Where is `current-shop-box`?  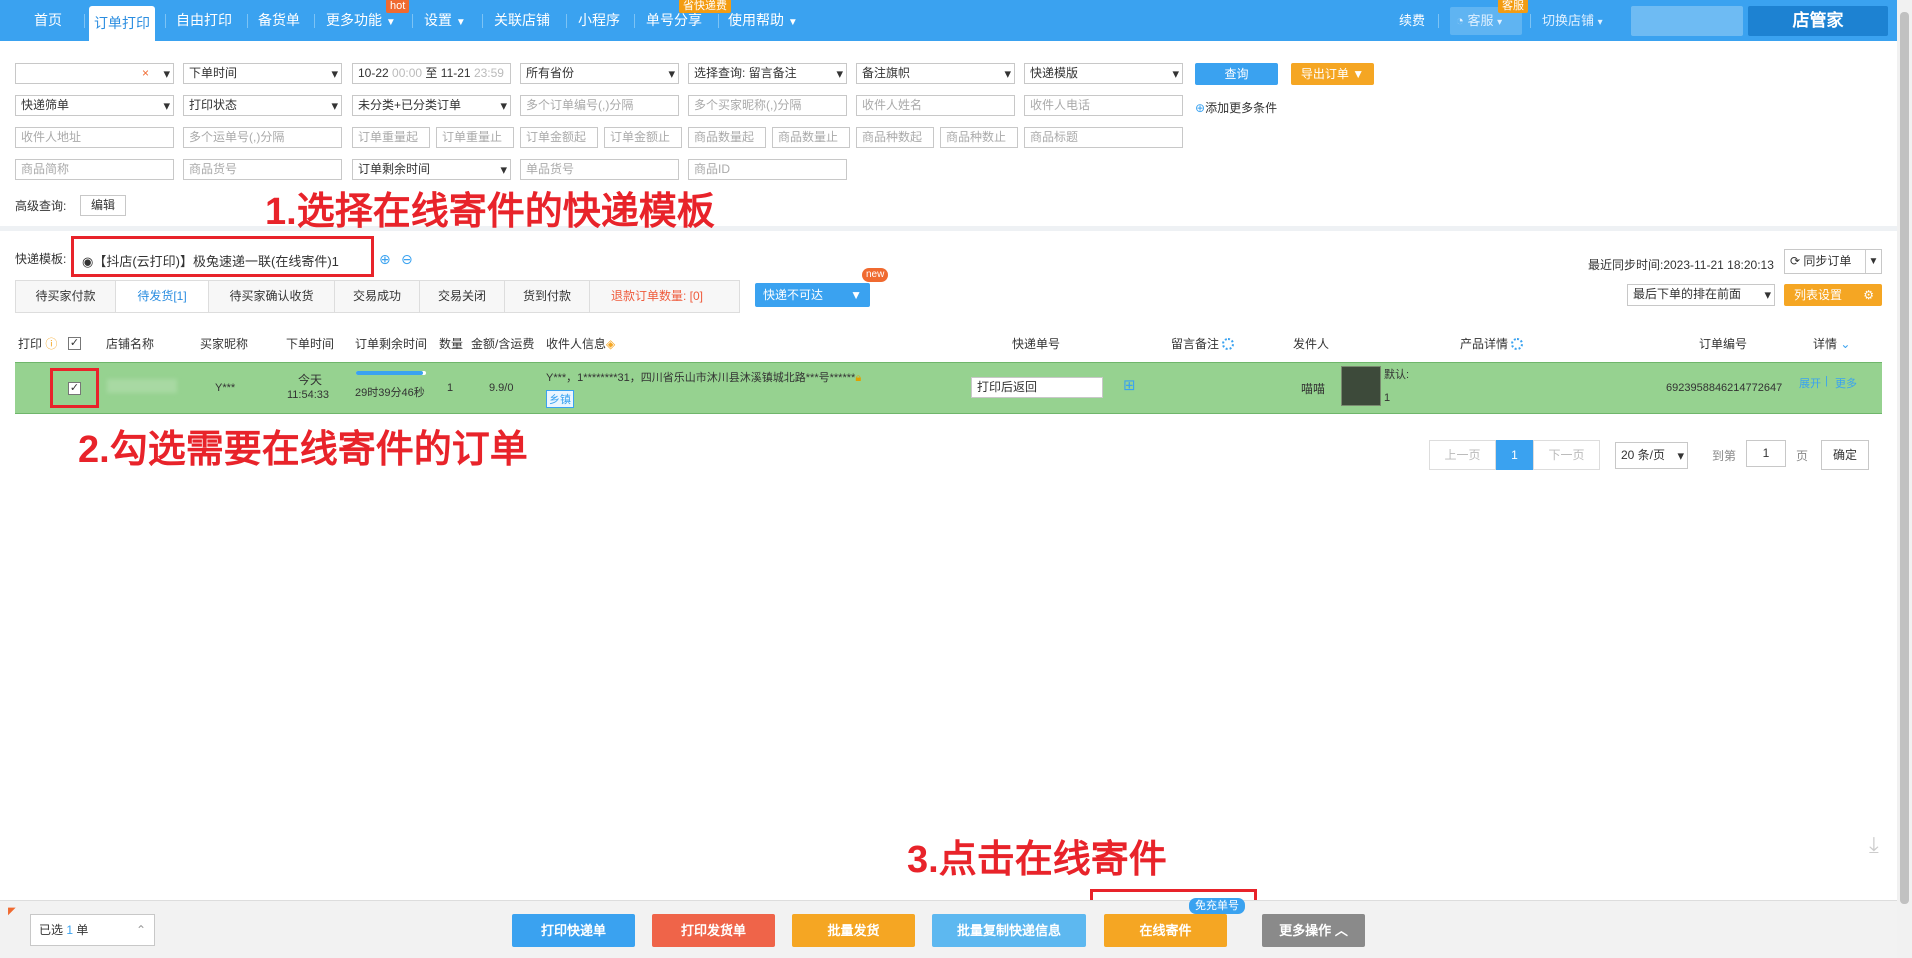
current-shop-box is located at coordinates (1687, 21).